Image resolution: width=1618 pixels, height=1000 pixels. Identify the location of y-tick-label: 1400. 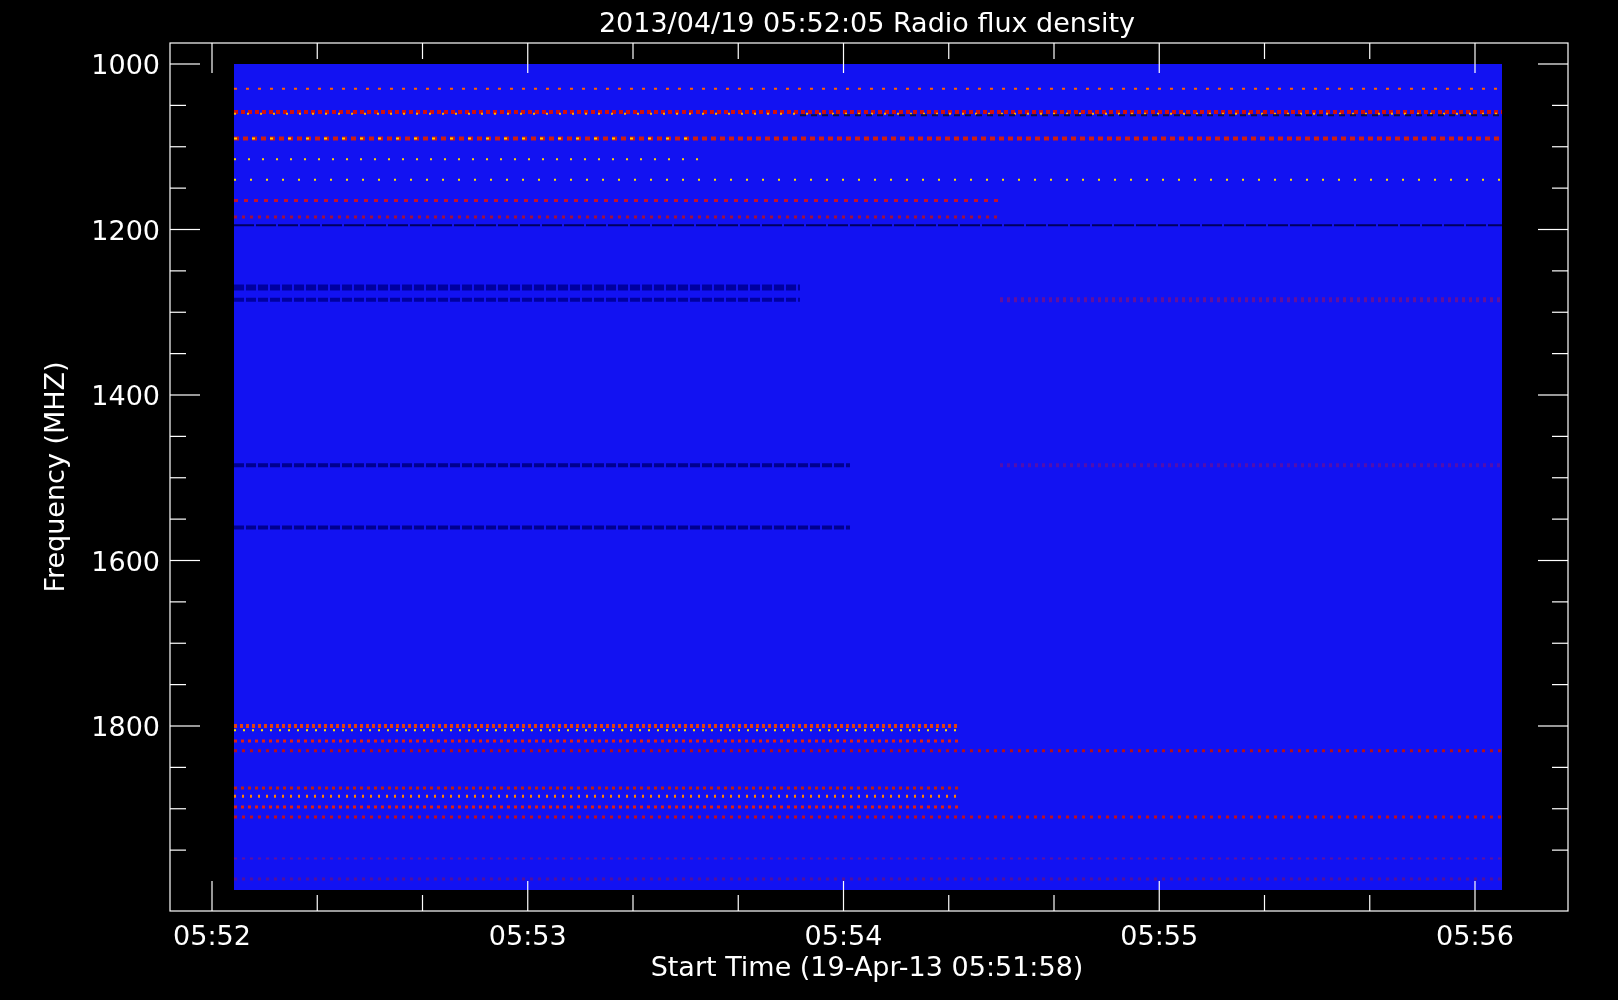
(125, 395).